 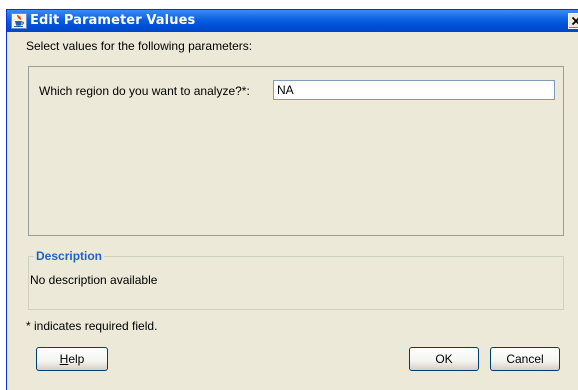 What do you see at coordinates (525, 359) in the screenshot?
I see `cancel-button: Cancel` at bounding box center [525, 359].